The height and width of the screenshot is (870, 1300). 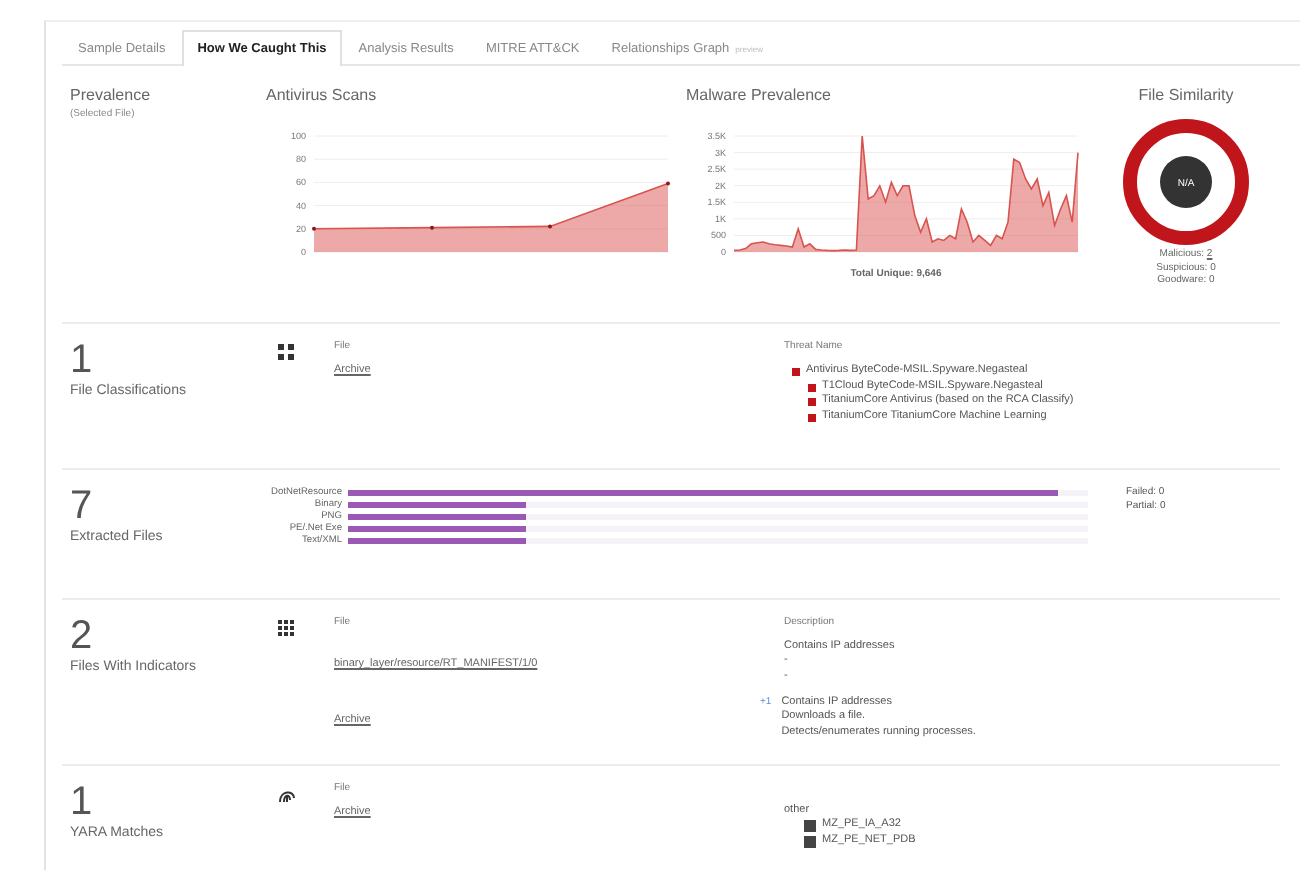 What do you see at coordinates (287, 795) in the screenshot?
I see `fingerprint-icon` at bounding box center [287, 795].